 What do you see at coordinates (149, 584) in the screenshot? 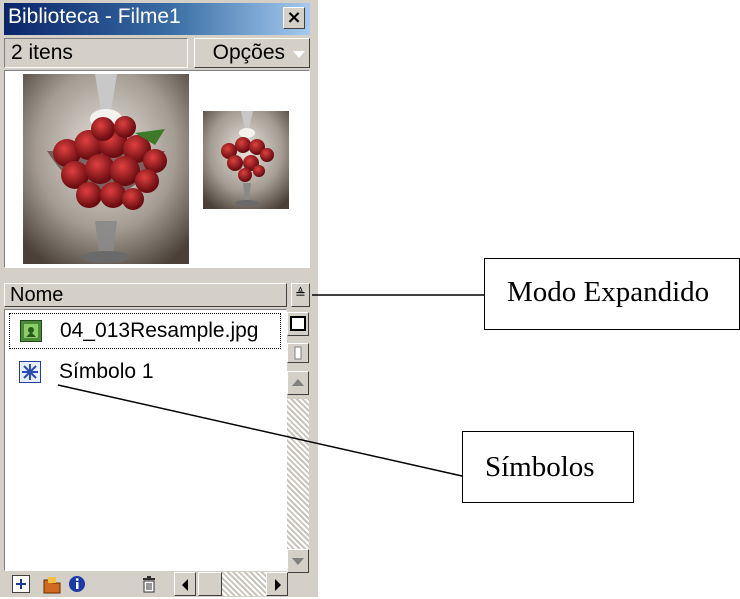
I see `trash-icon` at bounding box center [149, 584].